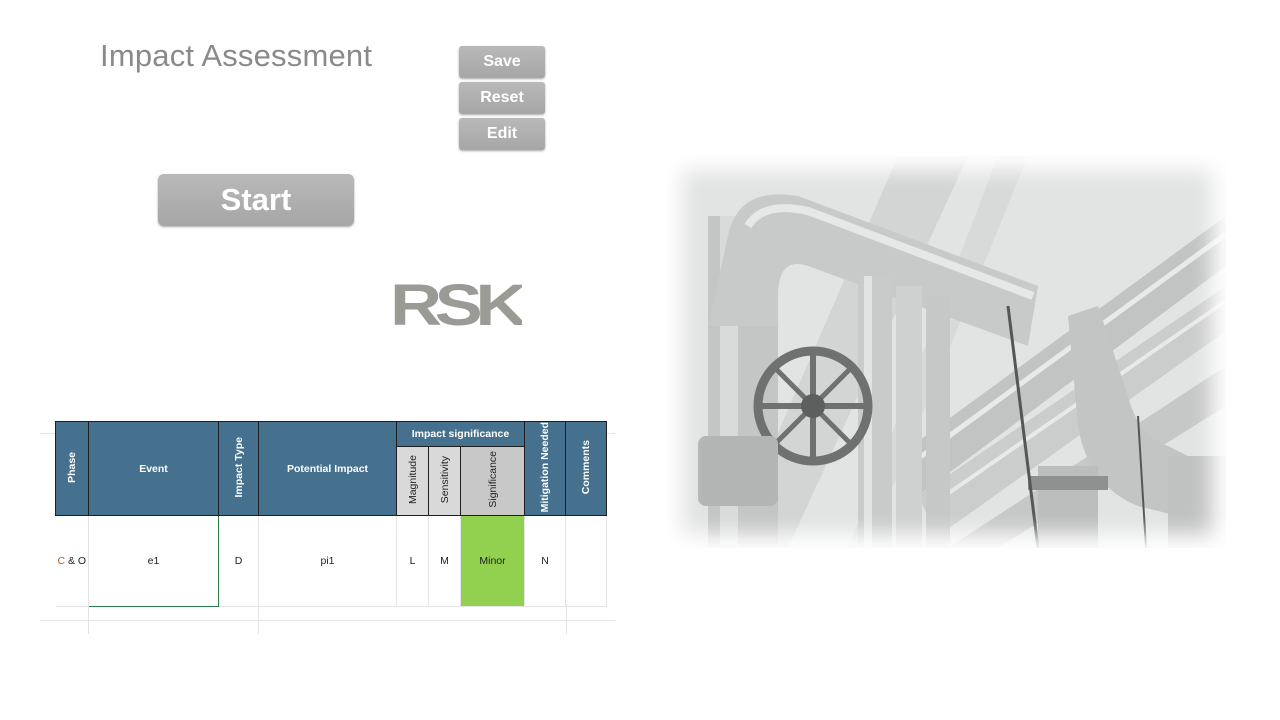  Describe the element at coordinates (238, 561) in the screenshot. I see `cell-impact-type: D` at that location.